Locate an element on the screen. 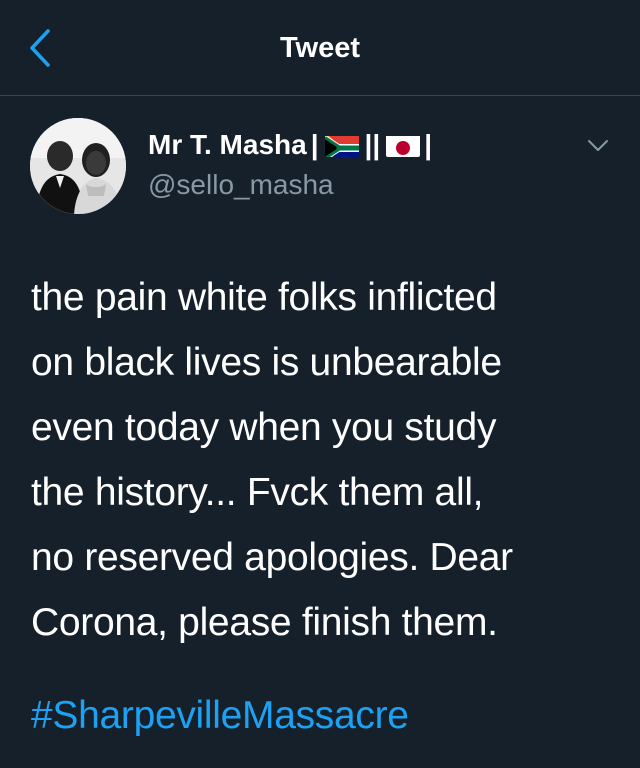 The width and height of the screenshot is (640, 768). tweet-text-line: on black lives is unbearable is located at coordinates (266, 362).